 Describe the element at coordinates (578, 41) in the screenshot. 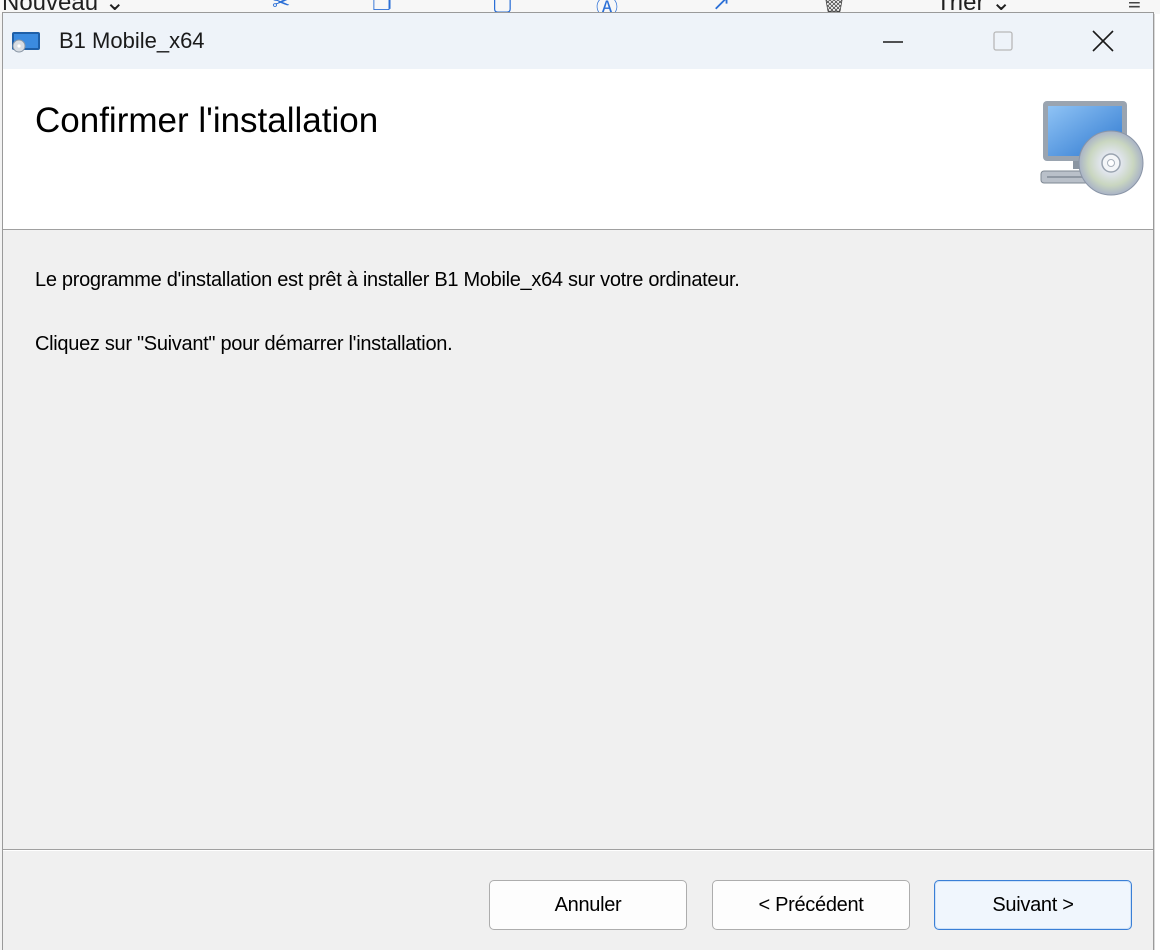

I see `title-bar: B1 Mobile_x64` at that location.